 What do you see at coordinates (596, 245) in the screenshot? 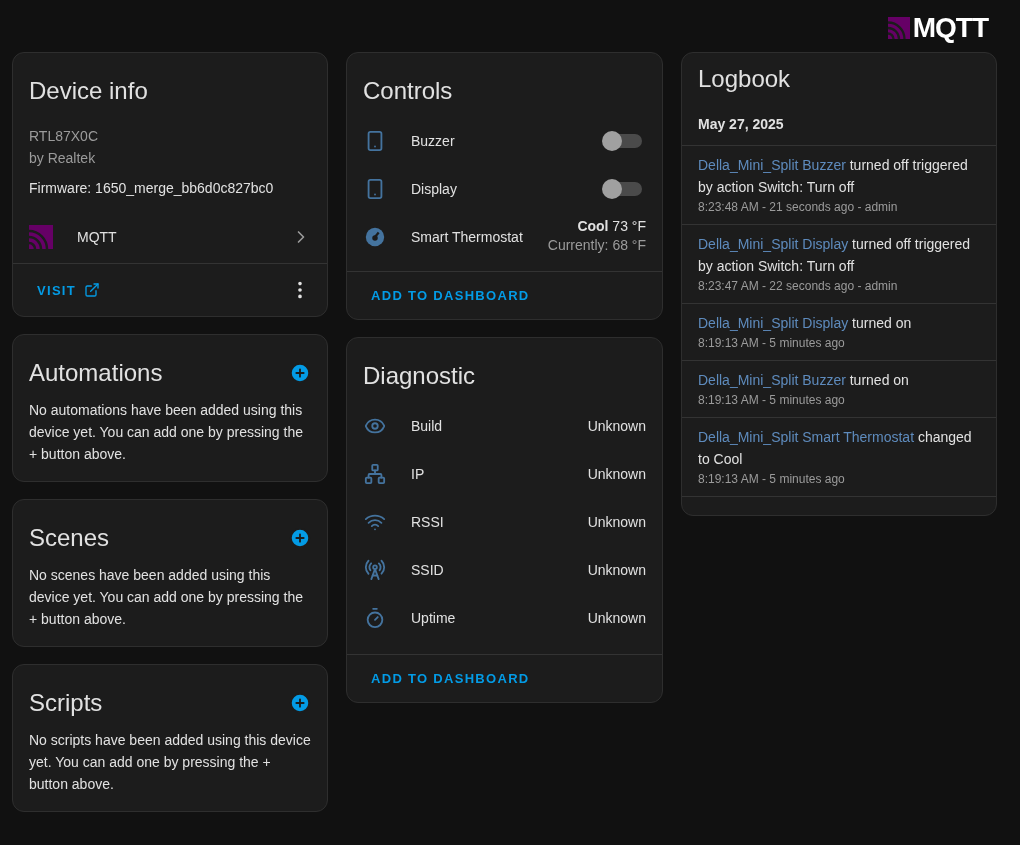
I see `current-temperature: Currently: 68 °F` at bounding box center [596, 245].